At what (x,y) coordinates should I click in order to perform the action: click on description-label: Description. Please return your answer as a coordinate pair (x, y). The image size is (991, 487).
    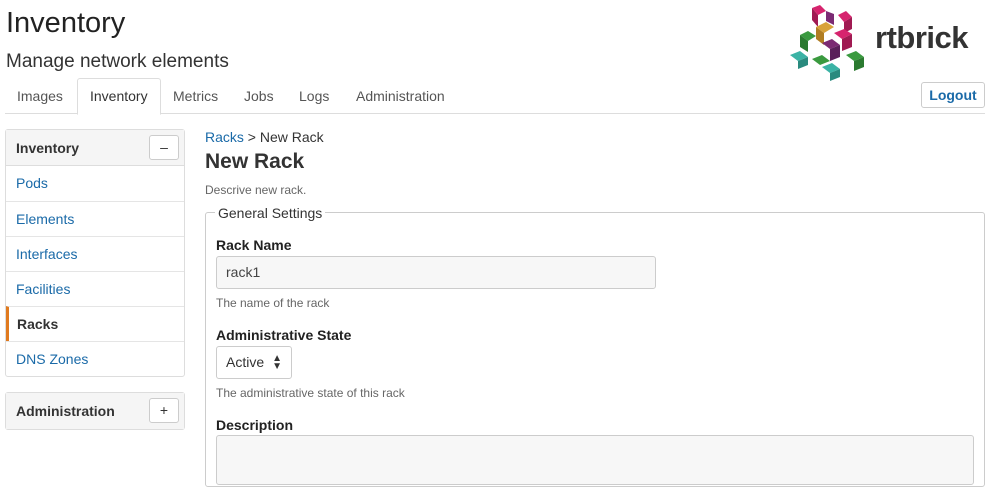
    Looking at the image, I should click on (255, 425).